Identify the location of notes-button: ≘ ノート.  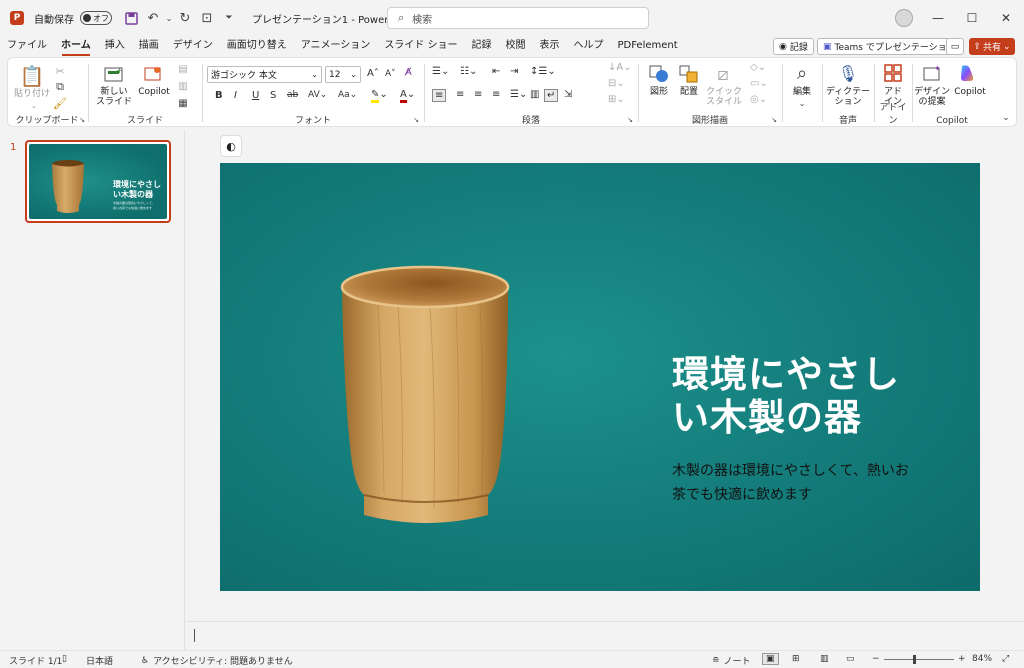
(731, 661).